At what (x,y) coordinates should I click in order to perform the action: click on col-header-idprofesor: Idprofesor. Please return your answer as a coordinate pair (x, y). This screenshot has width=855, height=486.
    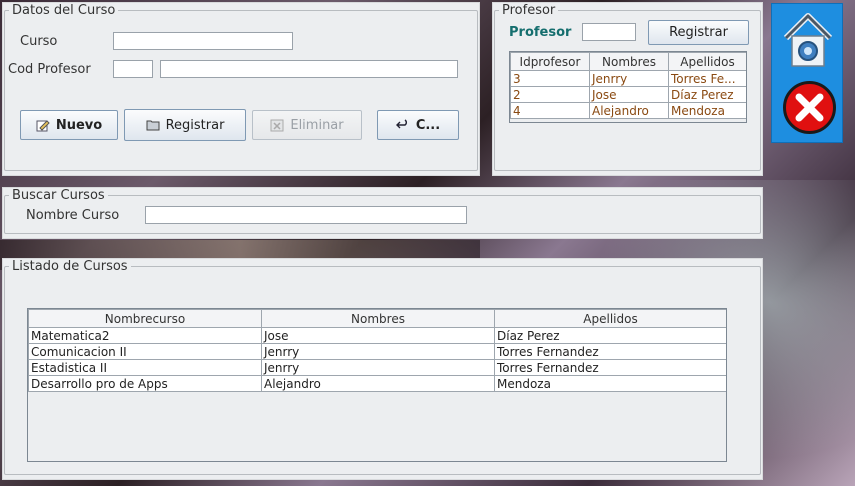
    Looking at the image, I should click on (550, 61).